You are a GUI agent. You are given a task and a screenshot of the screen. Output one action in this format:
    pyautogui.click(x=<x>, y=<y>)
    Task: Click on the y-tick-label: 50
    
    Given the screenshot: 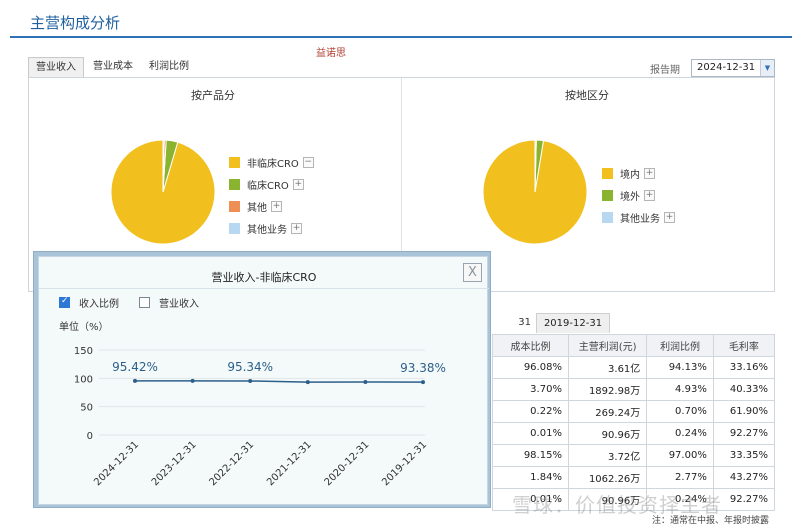 What is the action you would take?
    pyautogui.click(x=86, y=408)
    